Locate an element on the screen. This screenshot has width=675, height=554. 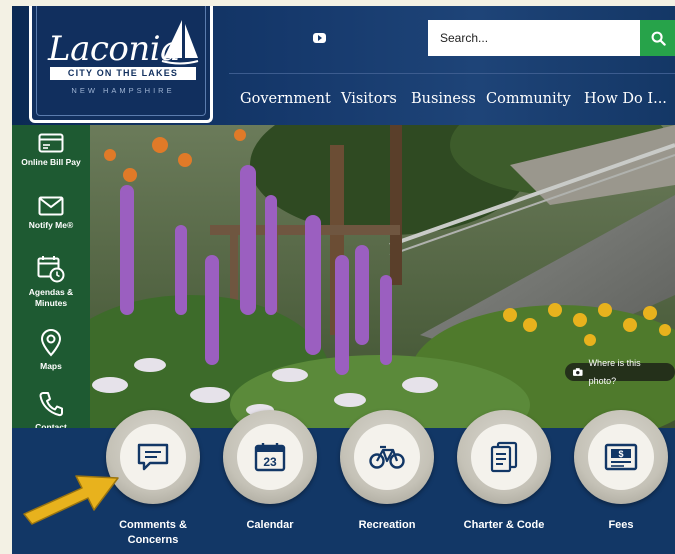
quick-link-inner: 23 is located at coordinates (270, 457).